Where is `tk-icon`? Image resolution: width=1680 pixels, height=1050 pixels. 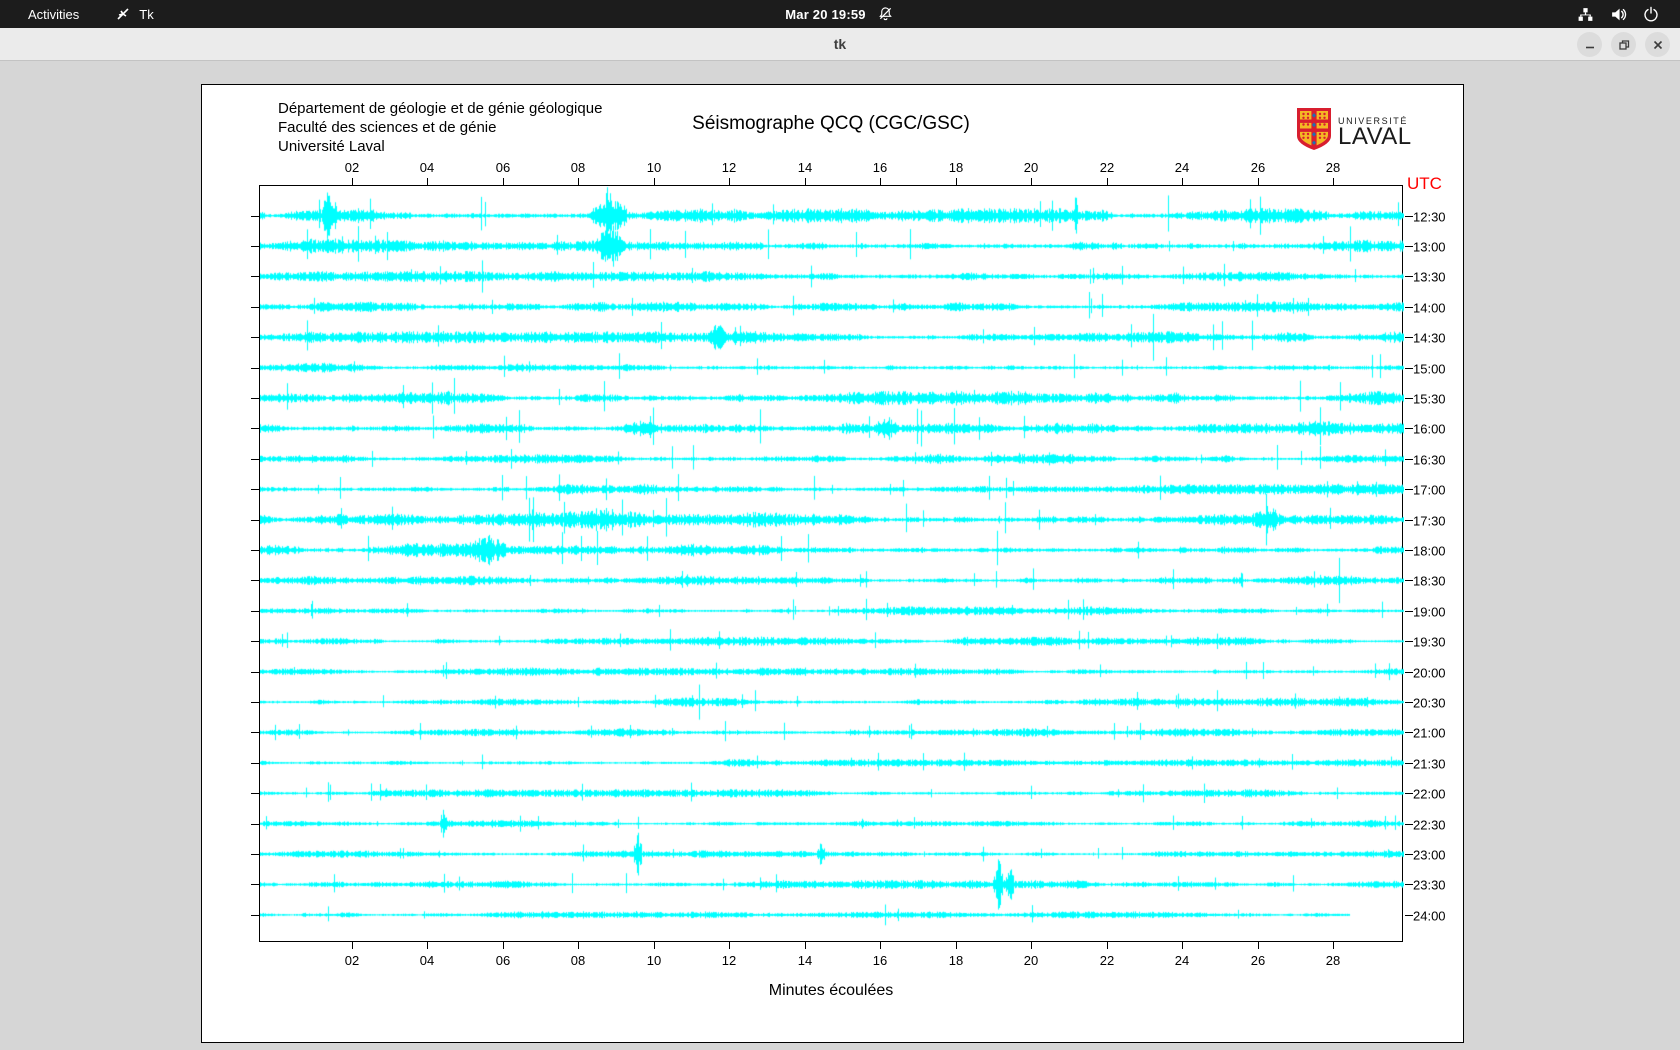 tk-icon is located at coordinates (123, 14).